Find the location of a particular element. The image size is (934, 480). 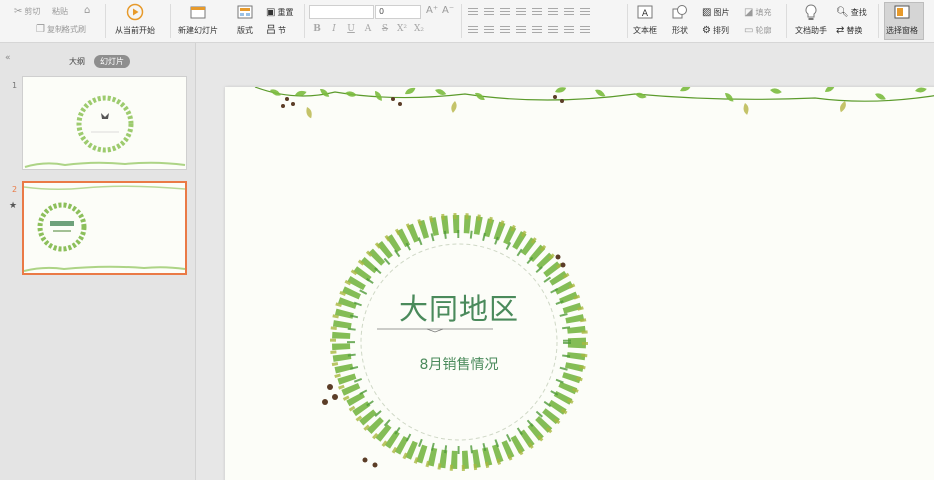

shapes-button: 形状 is located at coordinates (680, 19).